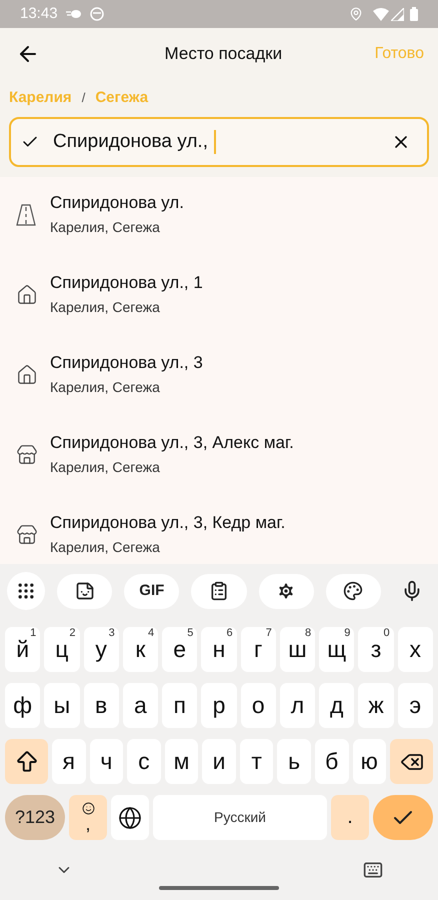 Image resolution: width=438 pixels, height=900 pixels. Describe the element at coordinates (144, 761) in the screenshot. I see `key: с` at that location.